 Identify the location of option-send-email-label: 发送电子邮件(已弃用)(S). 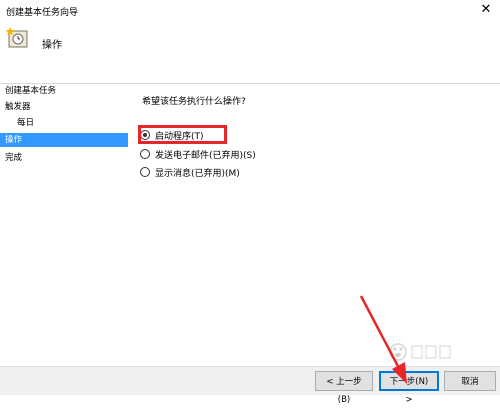
(205, 155).